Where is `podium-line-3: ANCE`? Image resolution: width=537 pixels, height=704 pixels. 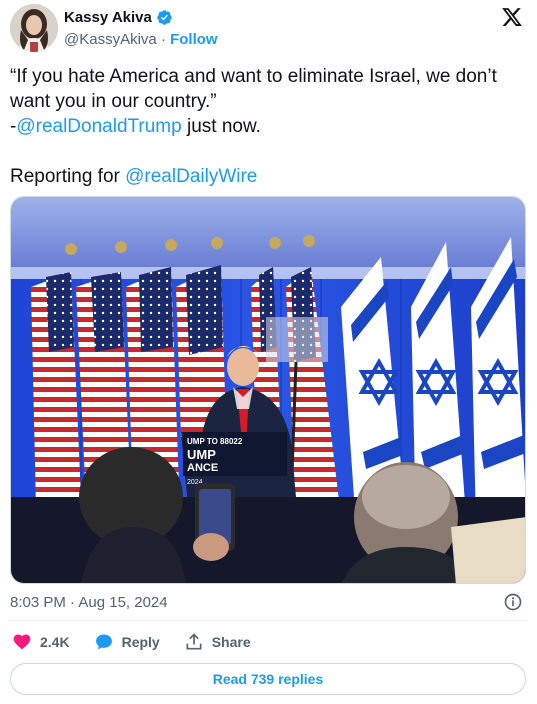 podium-line-3: ANCE is located at coordinates (202, 468).